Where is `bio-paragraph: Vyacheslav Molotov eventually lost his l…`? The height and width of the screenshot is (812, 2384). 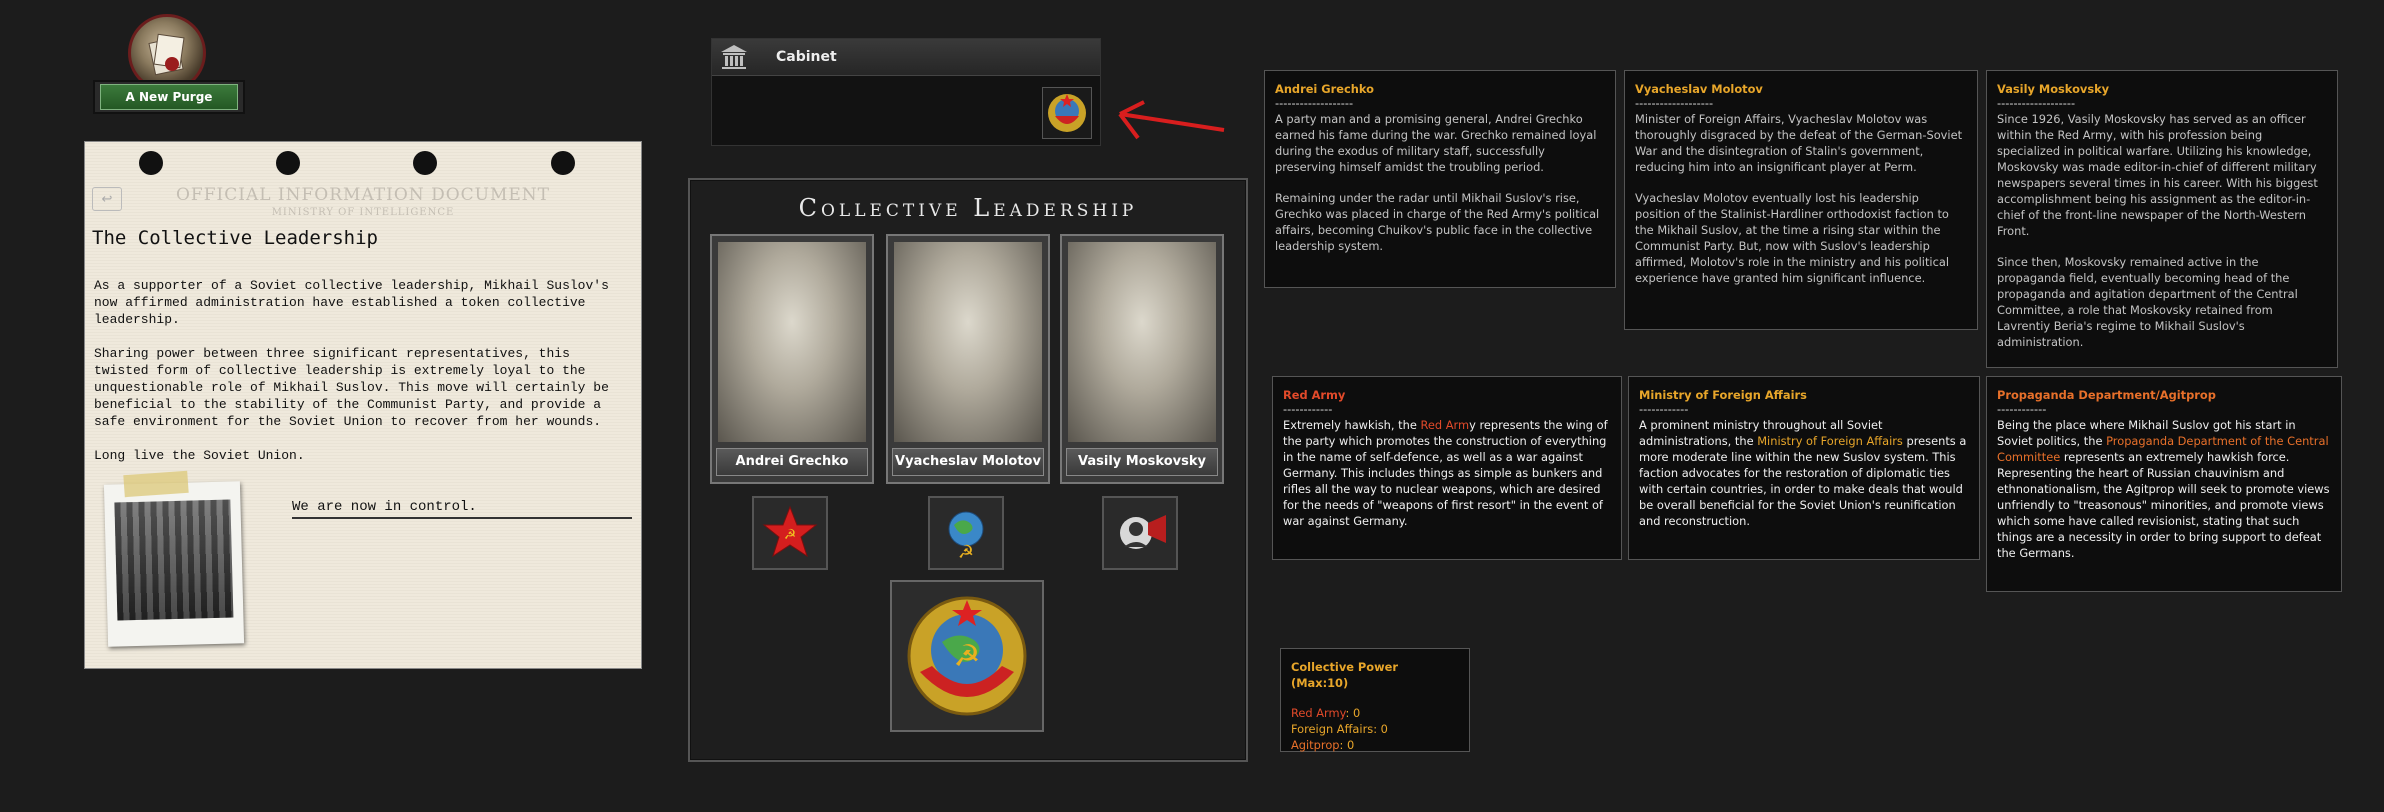 bio-paragraph: Vyacheslav Molotov eventually lost his l… is located at coordinates (1792, 238).